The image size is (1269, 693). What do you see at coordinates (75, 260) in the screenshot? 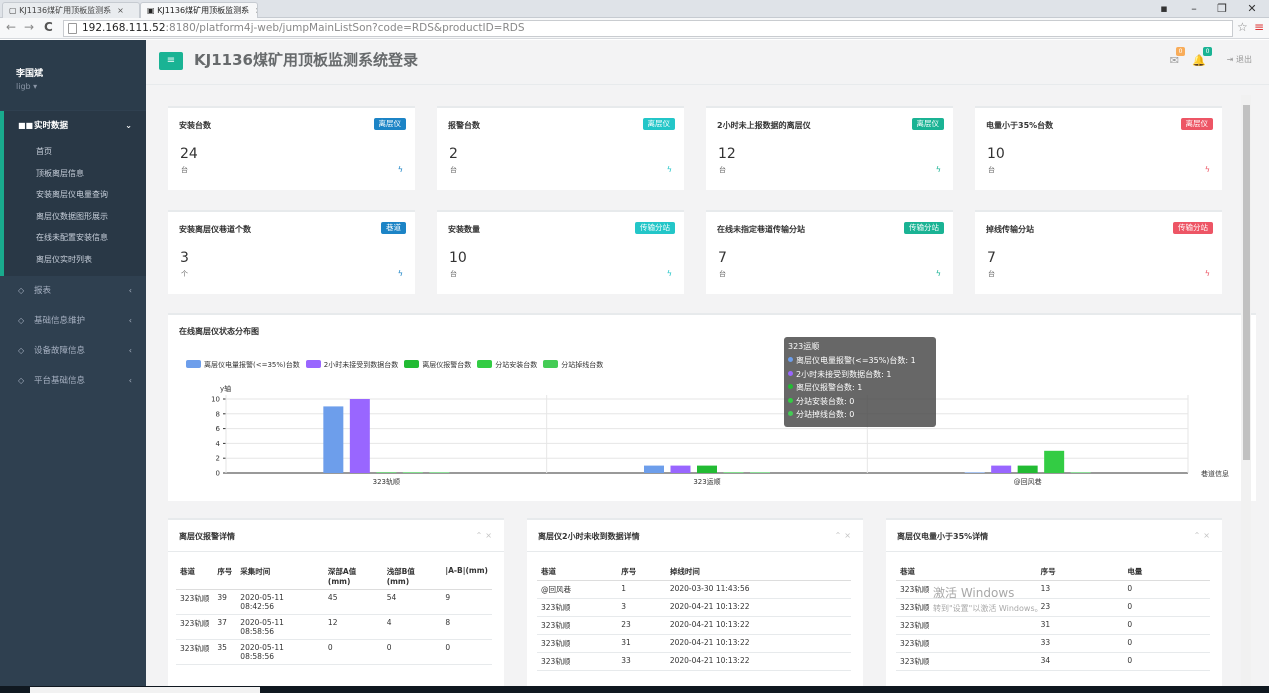
I see `sidebar-item-realtime-list: 离层仪实时列表` at bounding box center [75, 260].